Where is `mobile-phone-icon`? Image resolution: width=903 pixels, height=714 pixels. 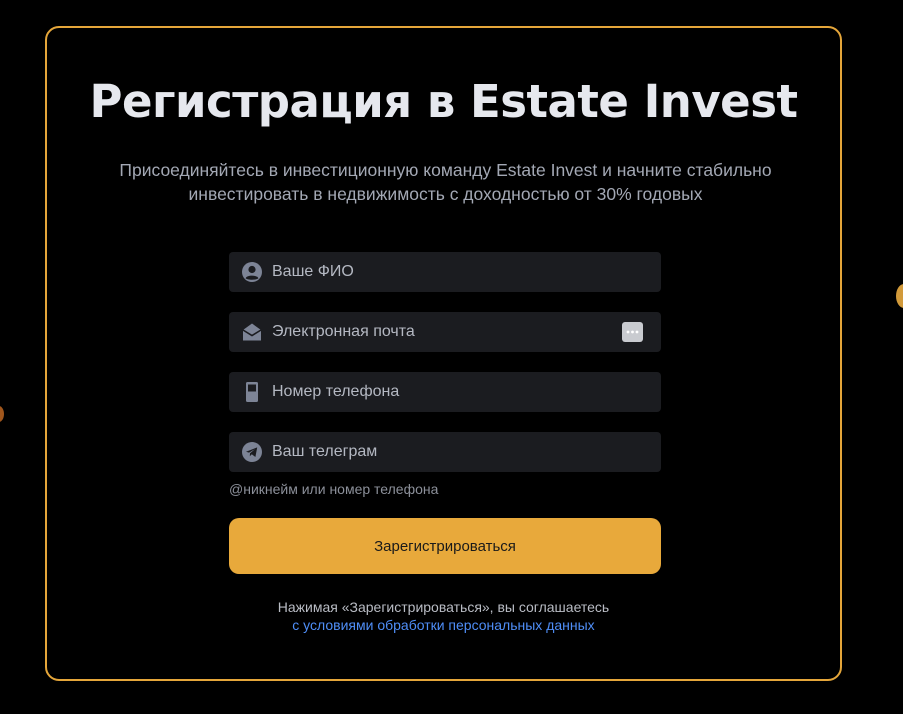
mobile-phone-icon is located at coordinates (252, 392).